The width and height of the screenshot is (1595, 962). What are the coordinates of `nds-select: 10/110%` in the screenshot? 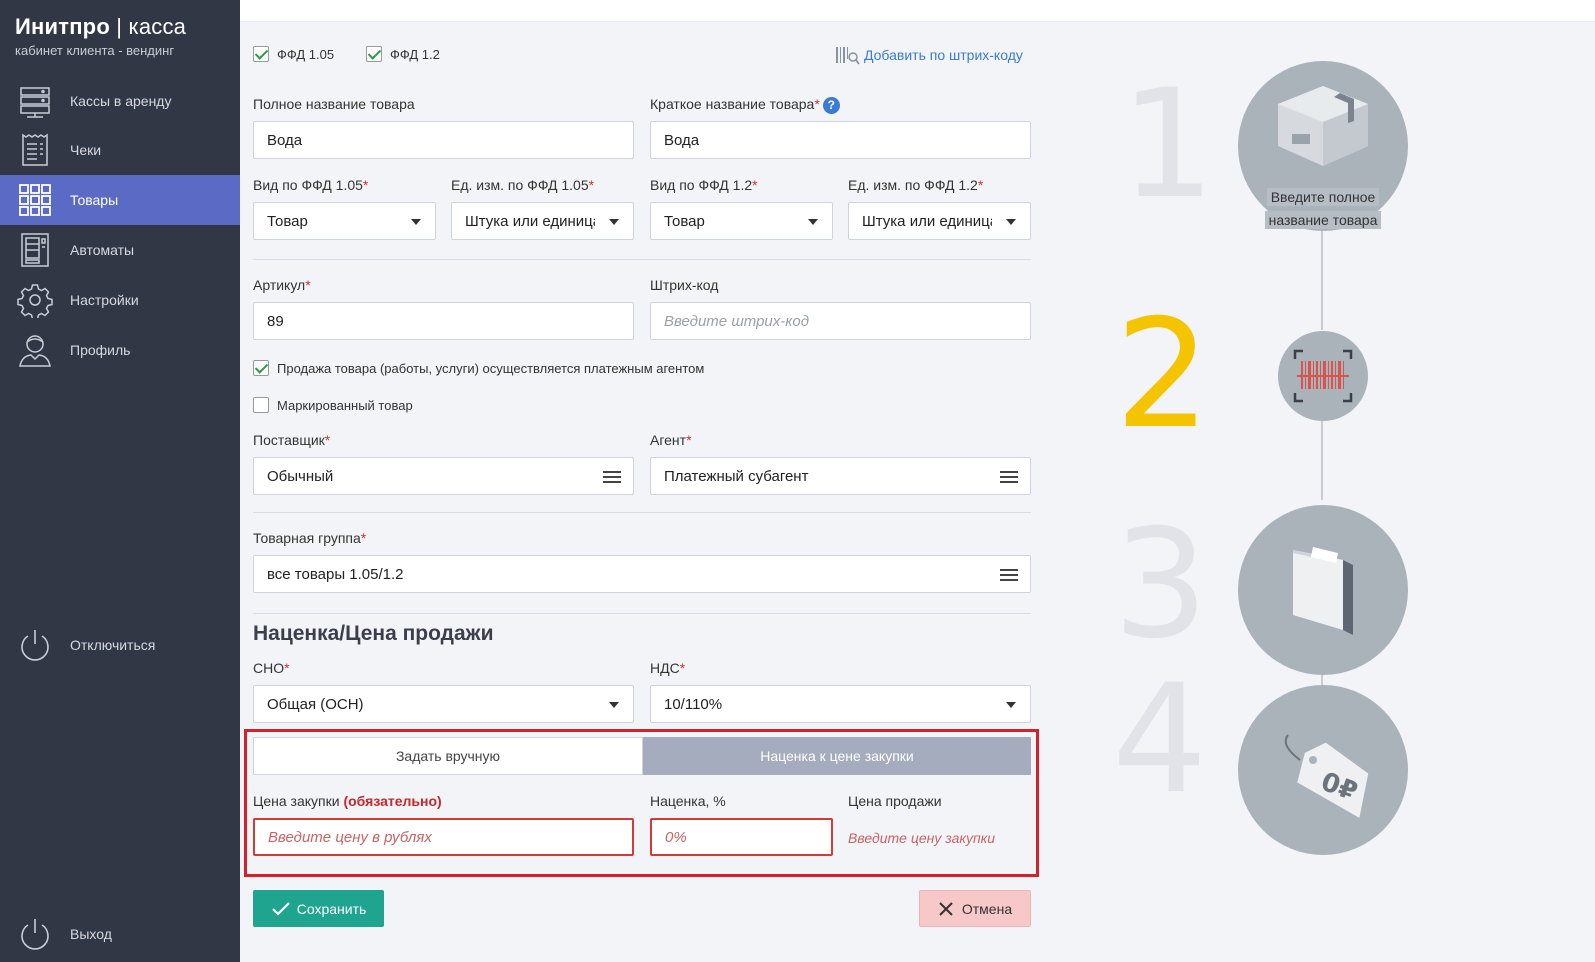 It's located at (840, 704).